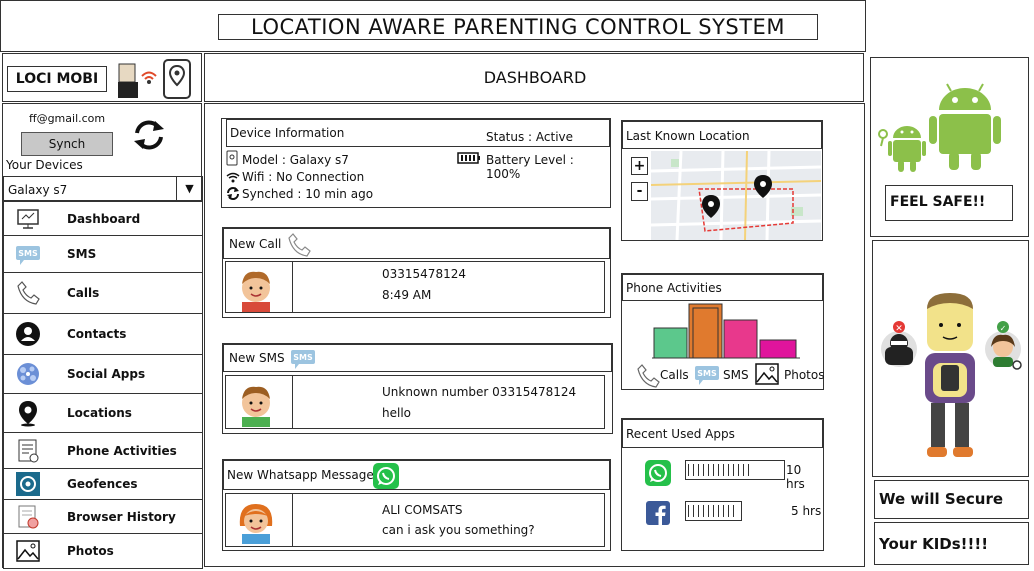 The height and width of the screenshot is (571, 1034). What do you see at coordinates (795, 477) in the screenshot?
I see `usage-whatsapp: 10 hrs` at bounding box center [795, 477].